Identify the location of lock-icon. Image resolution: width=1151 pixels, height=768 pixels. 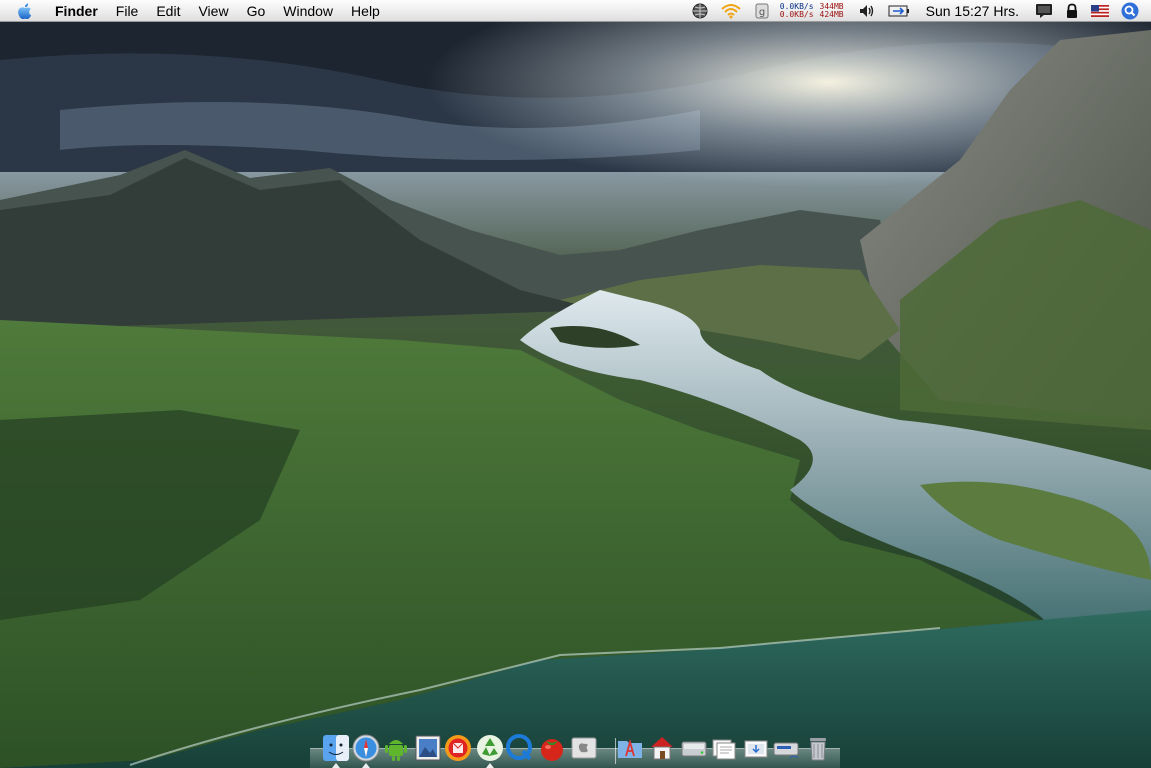
(1072, 11).